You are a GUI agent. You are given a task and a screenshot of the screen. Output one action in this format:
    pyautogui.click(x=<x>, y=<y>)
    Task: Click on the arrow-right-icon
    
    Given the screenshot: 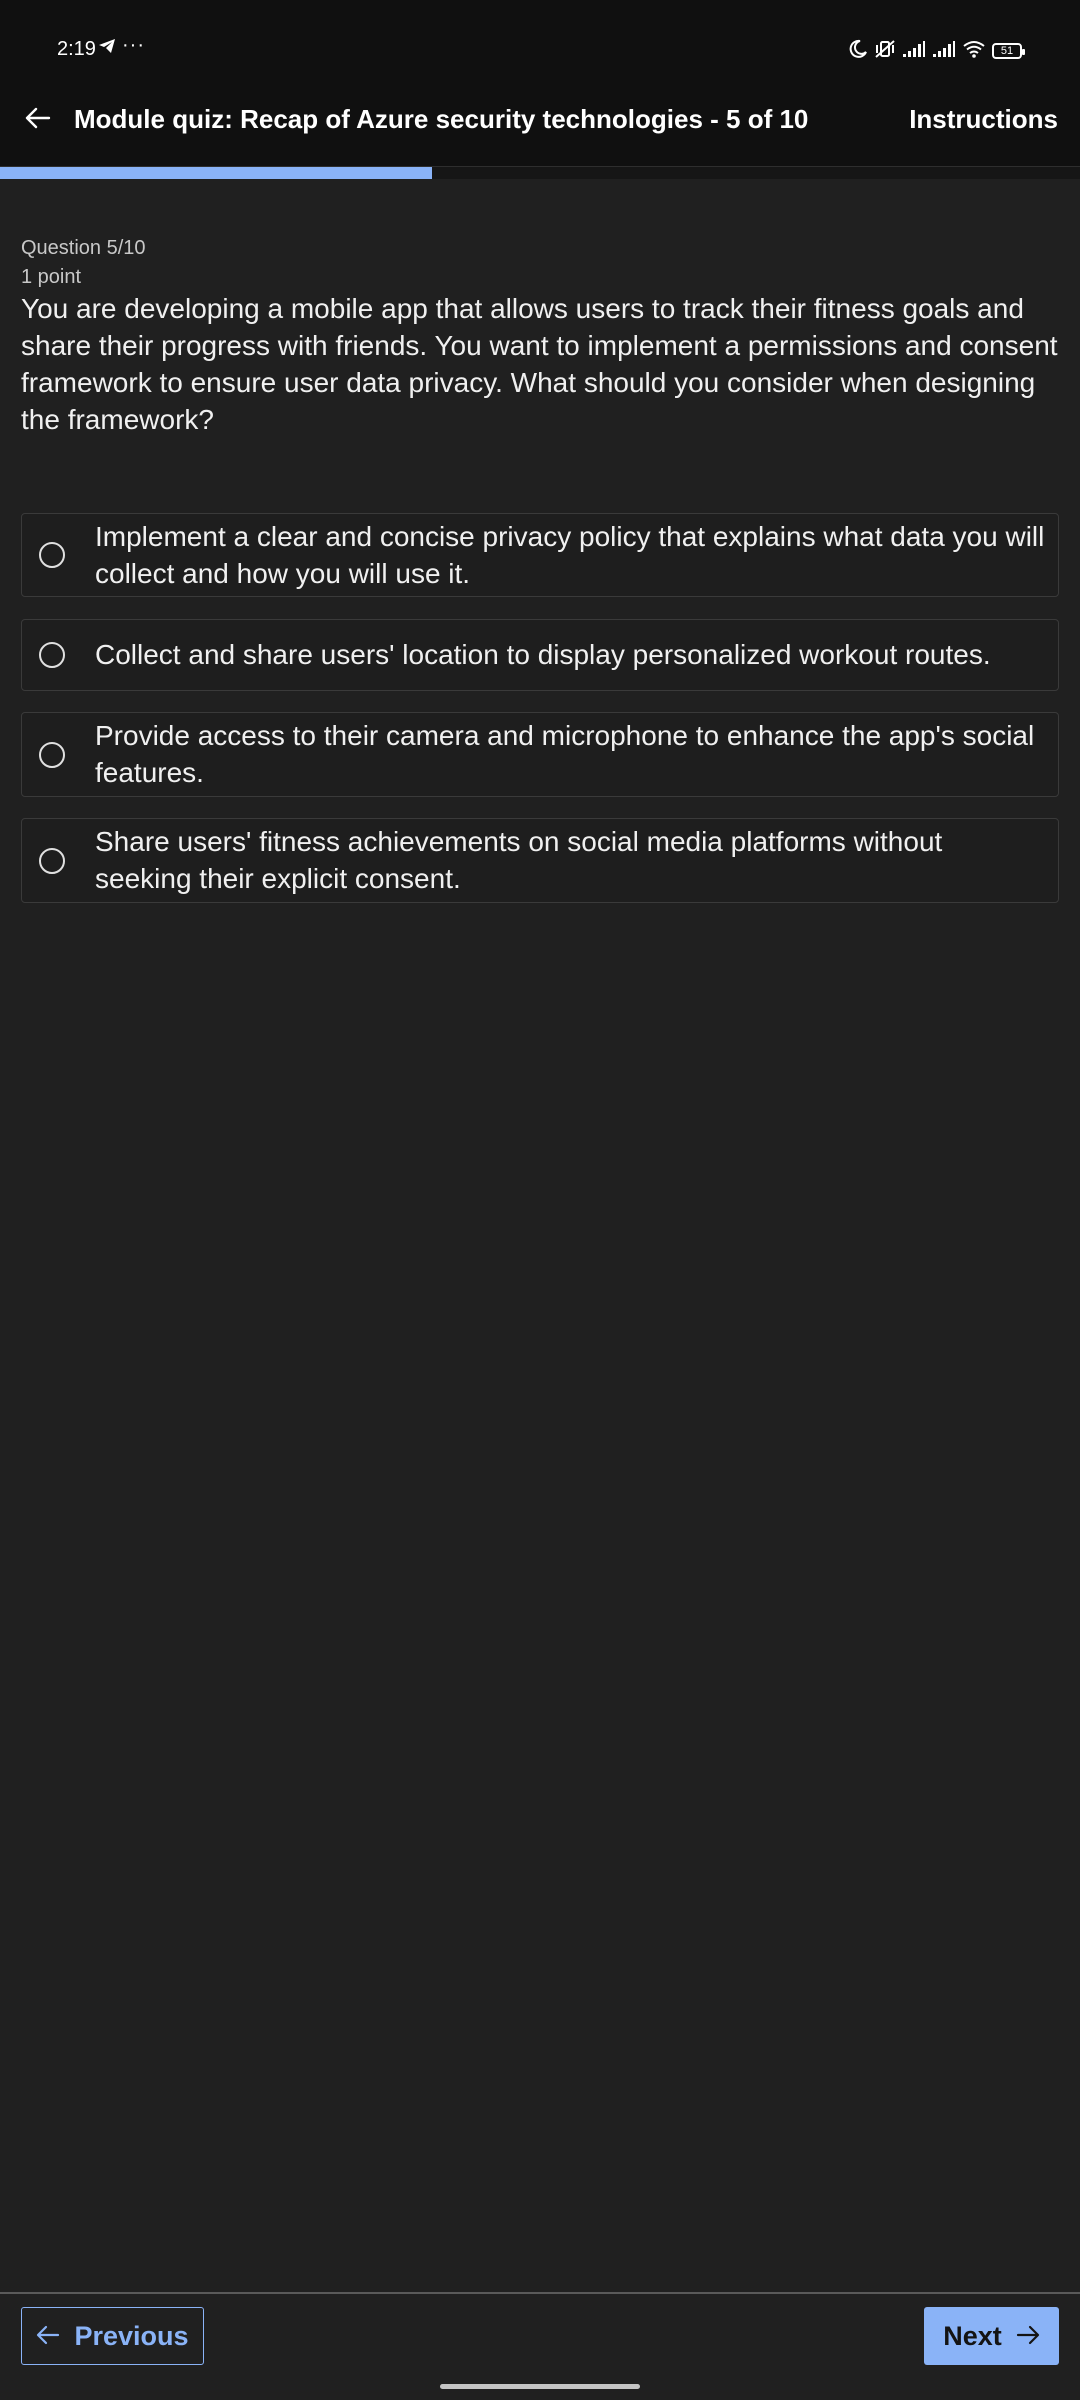 What is the action you would take?
    pyautogui.click(x=1028, y=2336)
    